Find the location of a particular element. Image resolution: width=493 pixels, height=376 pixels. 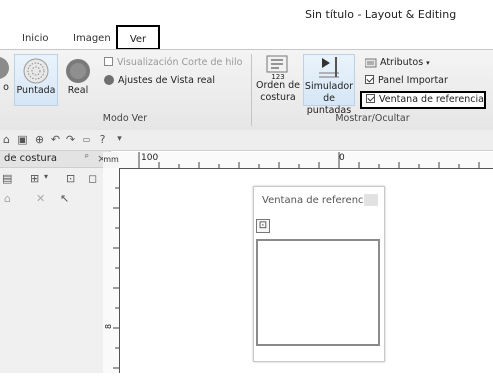

ajustes-vista-real-label: Ajustes de Vista real is located at coordinates (166, 80).